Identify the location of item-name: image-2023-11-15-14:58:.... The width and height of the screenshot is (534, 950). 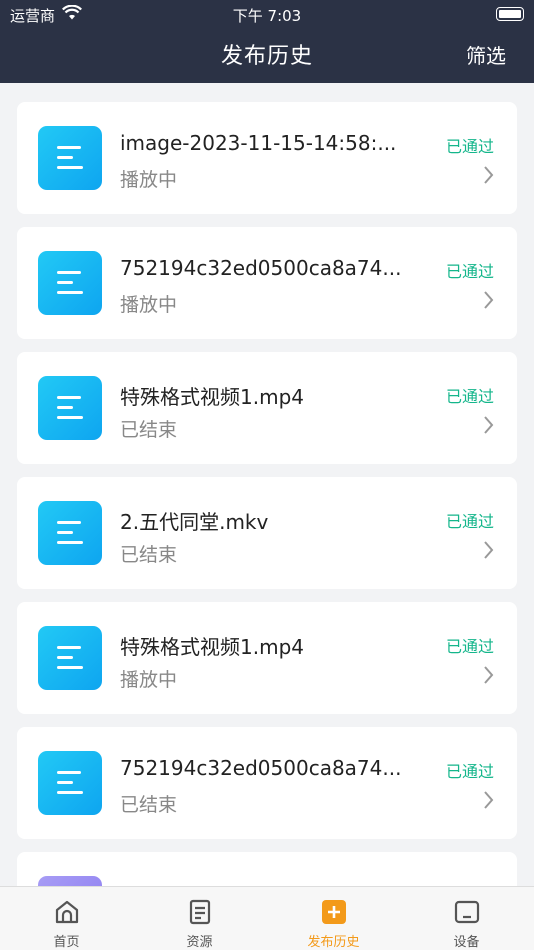
(258, 143).